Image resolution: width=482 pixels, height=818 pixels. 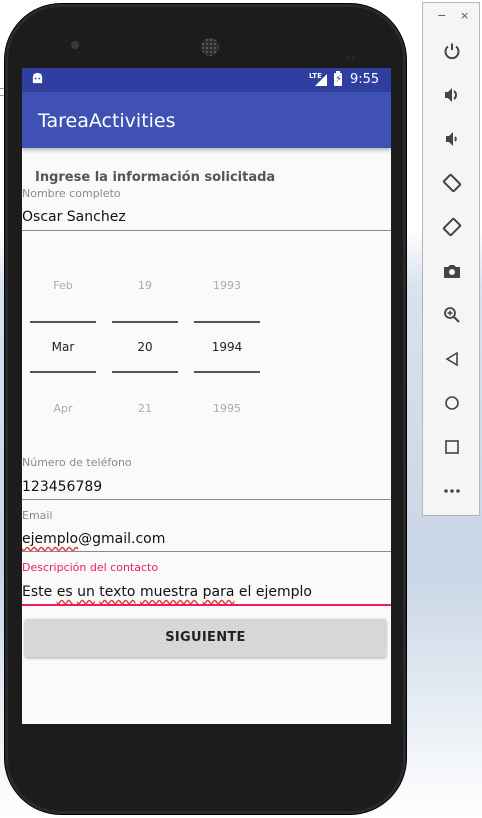 I want to click on phone-field: 123456789, so click(x=62, y=487).